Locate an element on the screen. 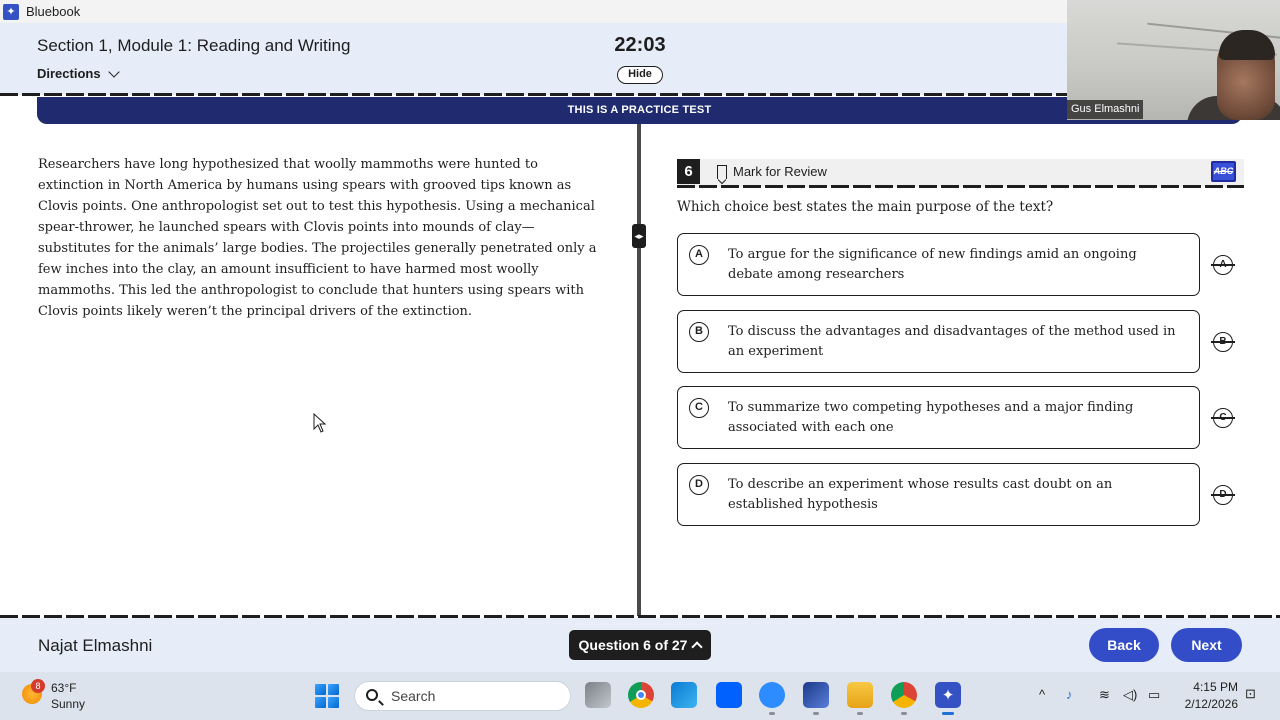 This screenshot has height=720, width=1280. chrome-center is located at coordinates (641, 695).